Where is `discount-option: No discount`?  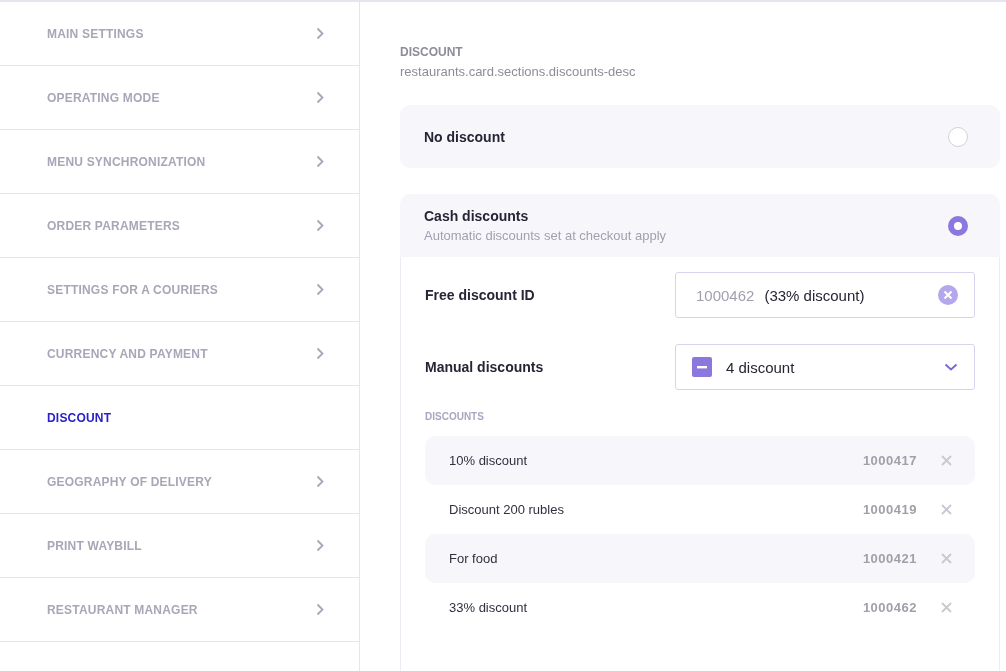
discount-option: No discount is located at coordinates (700, 136).